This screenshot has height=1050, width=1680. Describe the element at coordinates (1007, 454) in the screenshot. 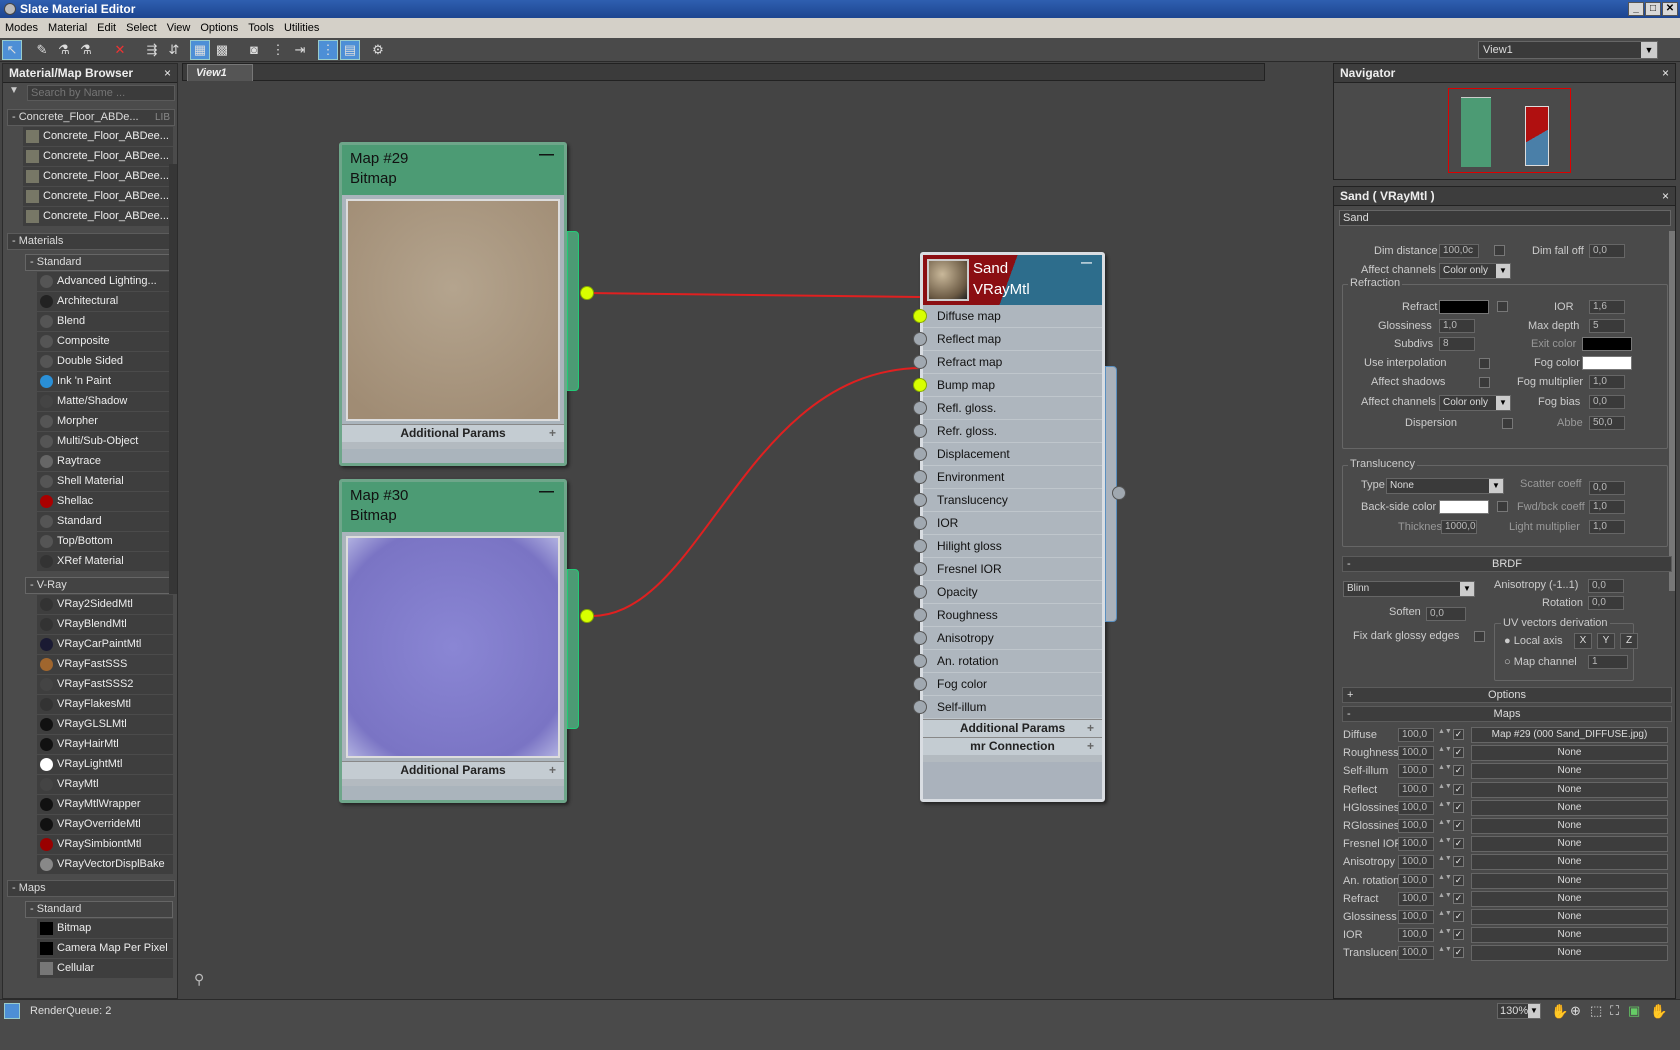

I see `slot-displacement: Displacement` at that location.